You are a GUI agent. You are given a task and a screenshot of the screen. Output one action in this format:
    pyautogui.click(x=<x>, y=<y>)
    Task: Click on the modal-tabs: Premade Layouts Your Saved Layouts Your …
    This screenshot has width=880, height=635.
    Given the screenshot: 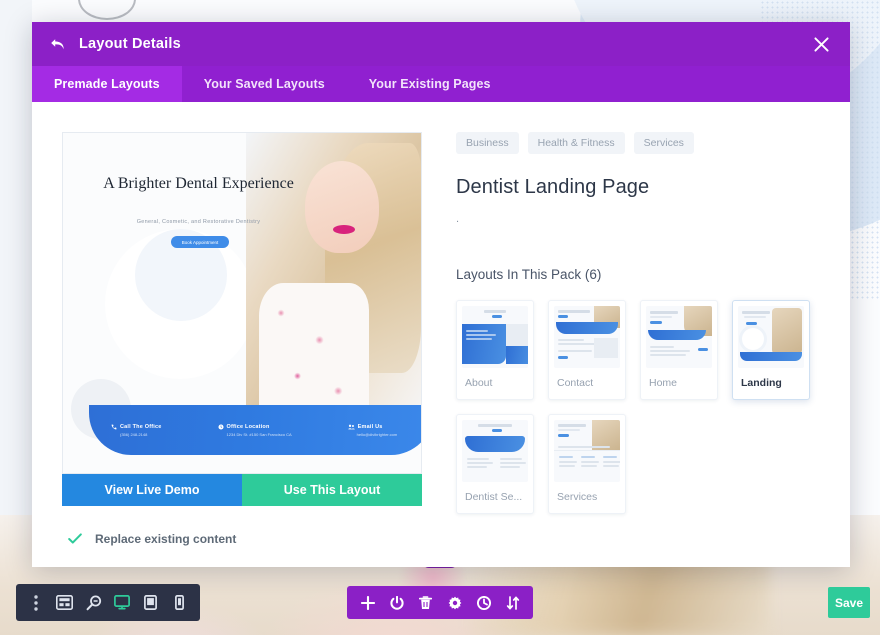 What is the action you would take?
    pyautogui.click(x=441, y=84)
    